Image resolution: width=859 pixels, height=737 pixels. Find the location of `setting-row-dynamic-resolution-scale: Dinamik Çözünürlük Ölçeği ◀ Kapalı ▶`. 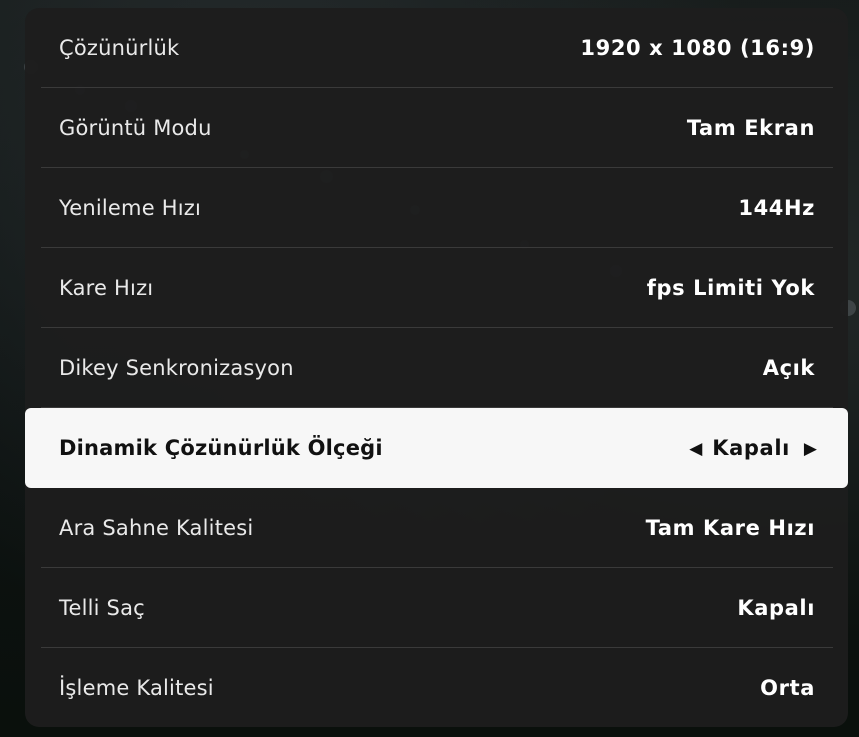

setting-row-dynamic-resolution-scale: Dinamik Çözünürlük Ölçeği ◀ Kapalı ▶ is located at coordinates (436, 448).